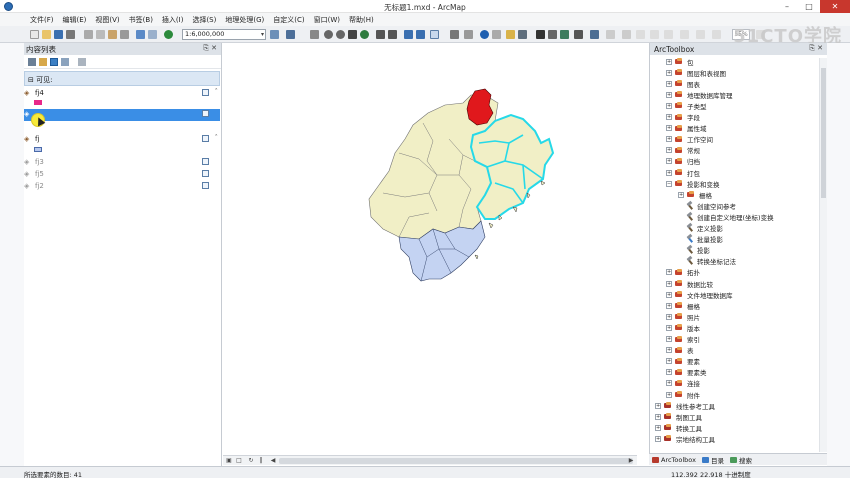 The width and height of the screenshot is (850, 478). Describe the element at coordinates (823, 255) in the screenshot. I see `toolbox-vertical-scrollbar` at that location.